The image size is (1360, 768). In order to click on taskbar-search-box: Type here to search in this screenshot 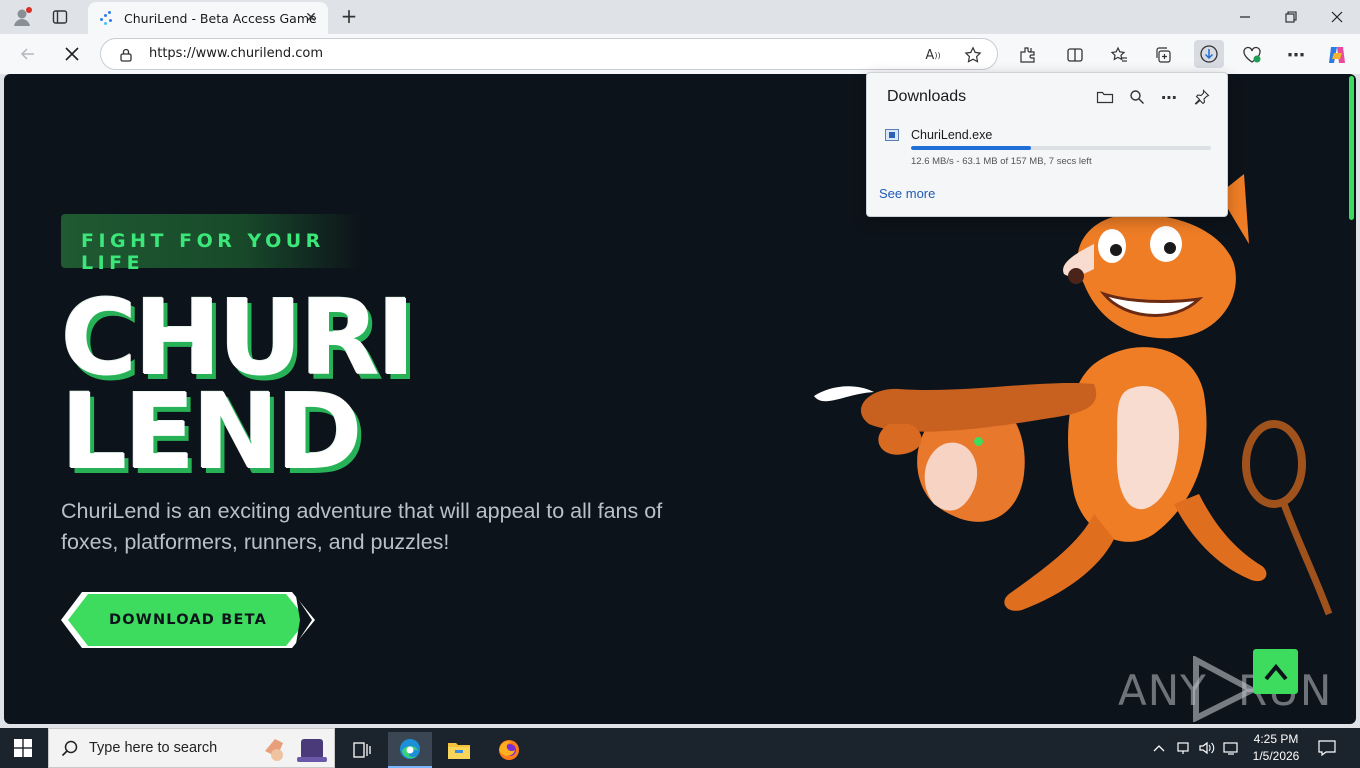, I will do `click(191, 748)`.